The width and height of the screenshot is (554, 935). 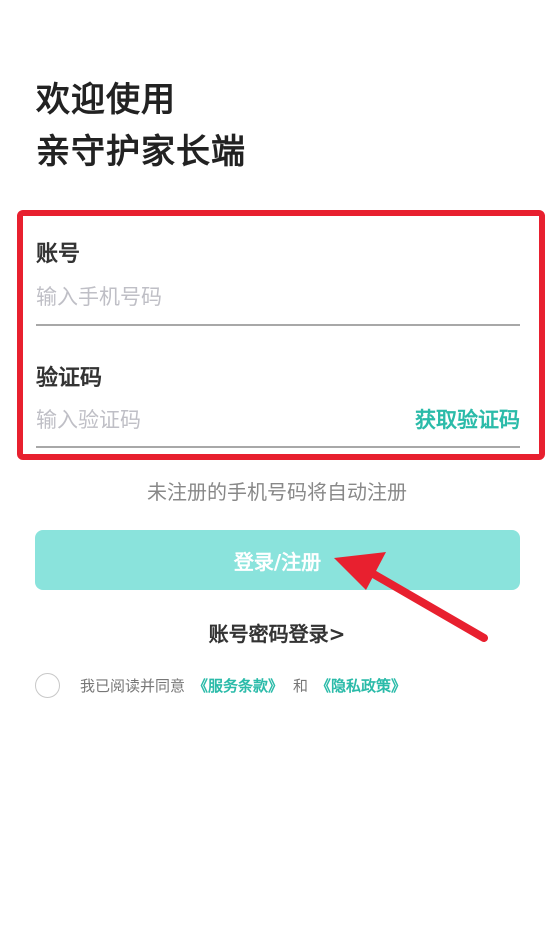 I want to click on auto-register-hint: 未注册的手机号码将自动注册, so click(x=277, y=492).